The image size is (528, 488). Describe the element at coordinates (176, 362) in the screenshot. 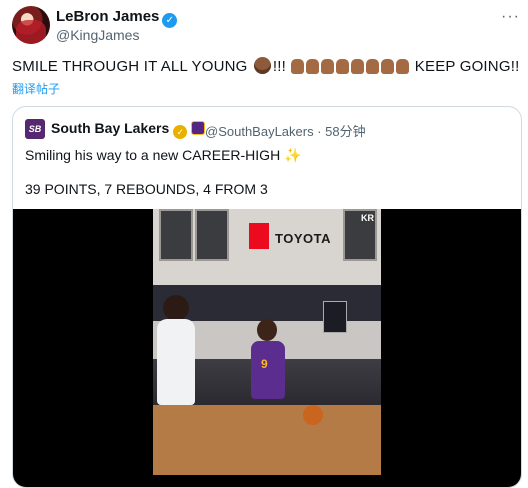

I see `defender-player` at that location.